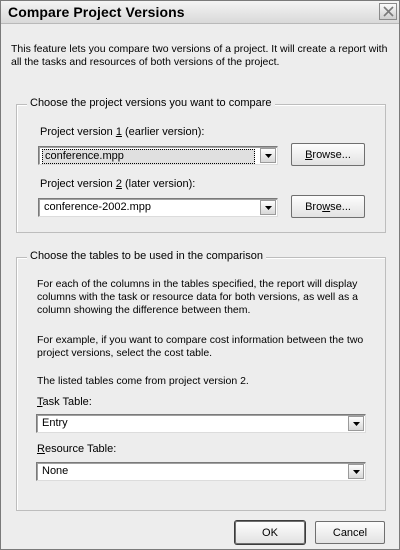 This screenshot has height=550, width=400. Describe the element at coordinates (67, 402) in the screenshot. I see `task-table-label-rest: ask Table:` at that location.